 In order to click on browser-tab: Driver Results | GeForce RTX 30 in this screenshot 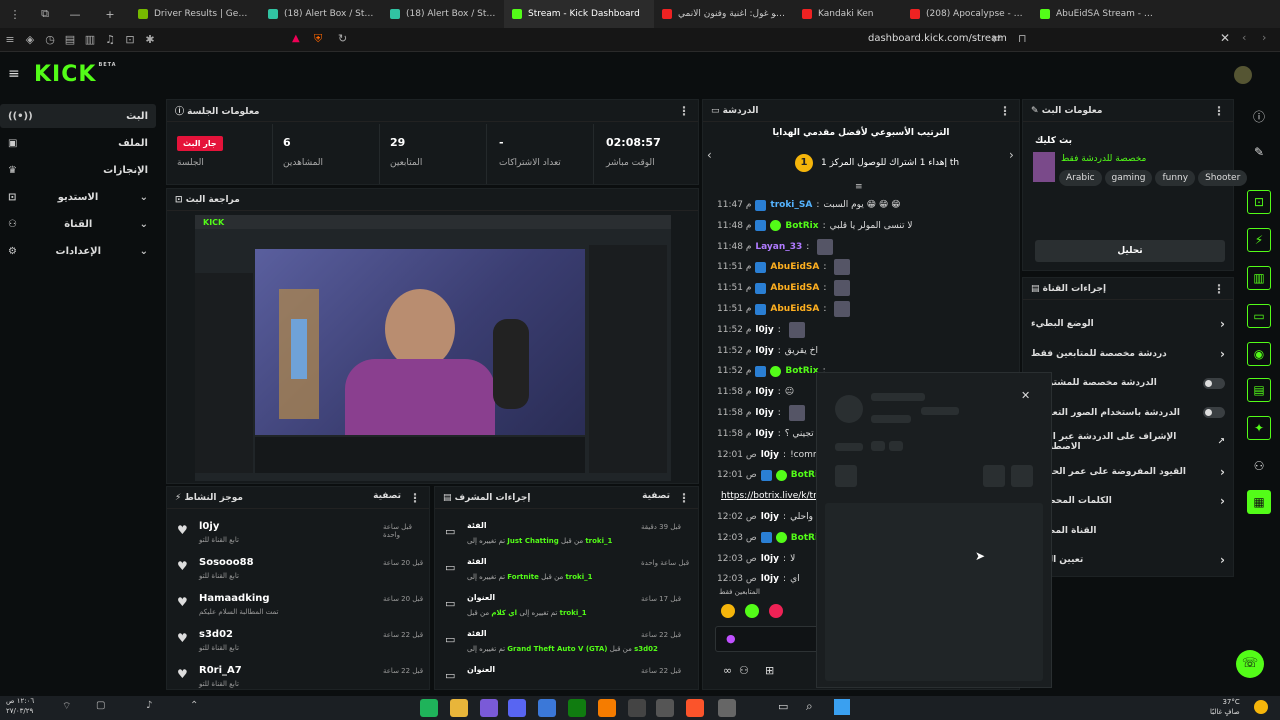, I will do `click(195, 14)`.